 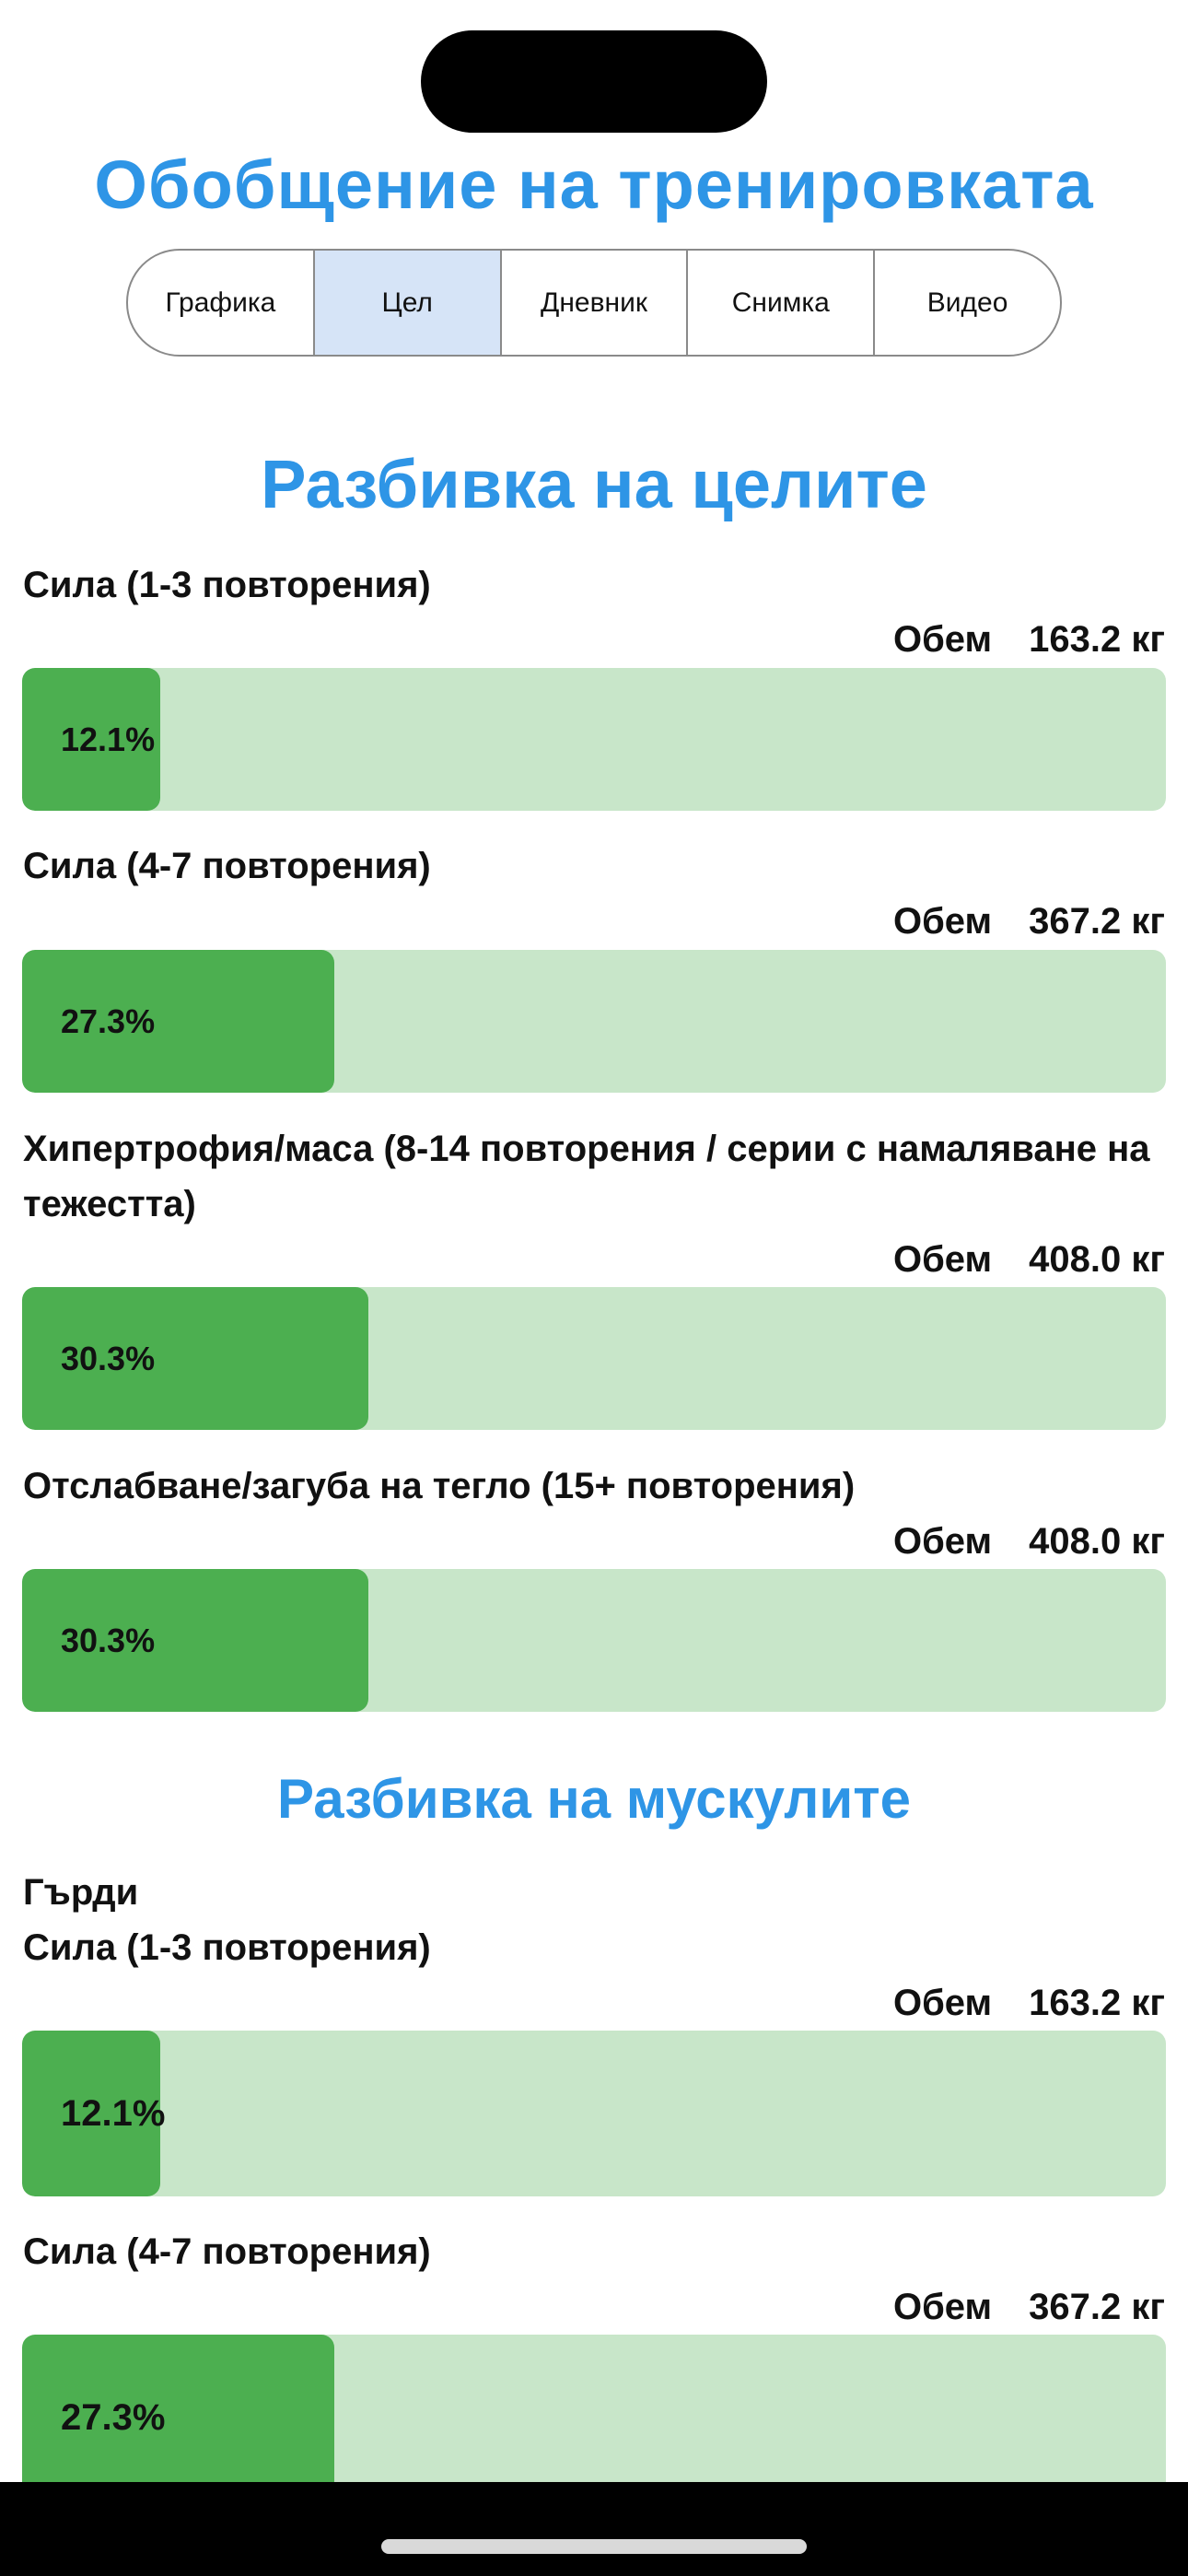 I want to click on home-indicator, so click(x=594, y=2546).